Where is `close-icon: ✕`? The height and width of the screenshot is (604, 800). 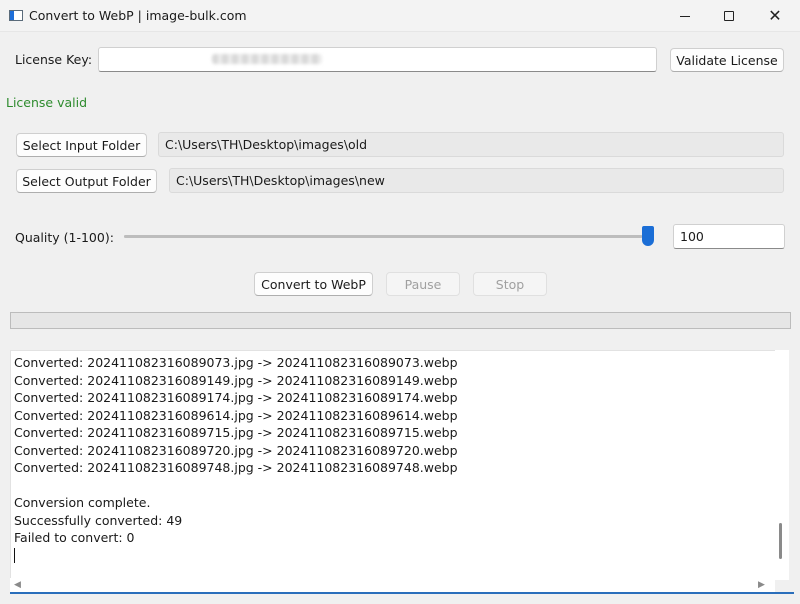
close-icon: ✕ is located at coordinates (775, 15).